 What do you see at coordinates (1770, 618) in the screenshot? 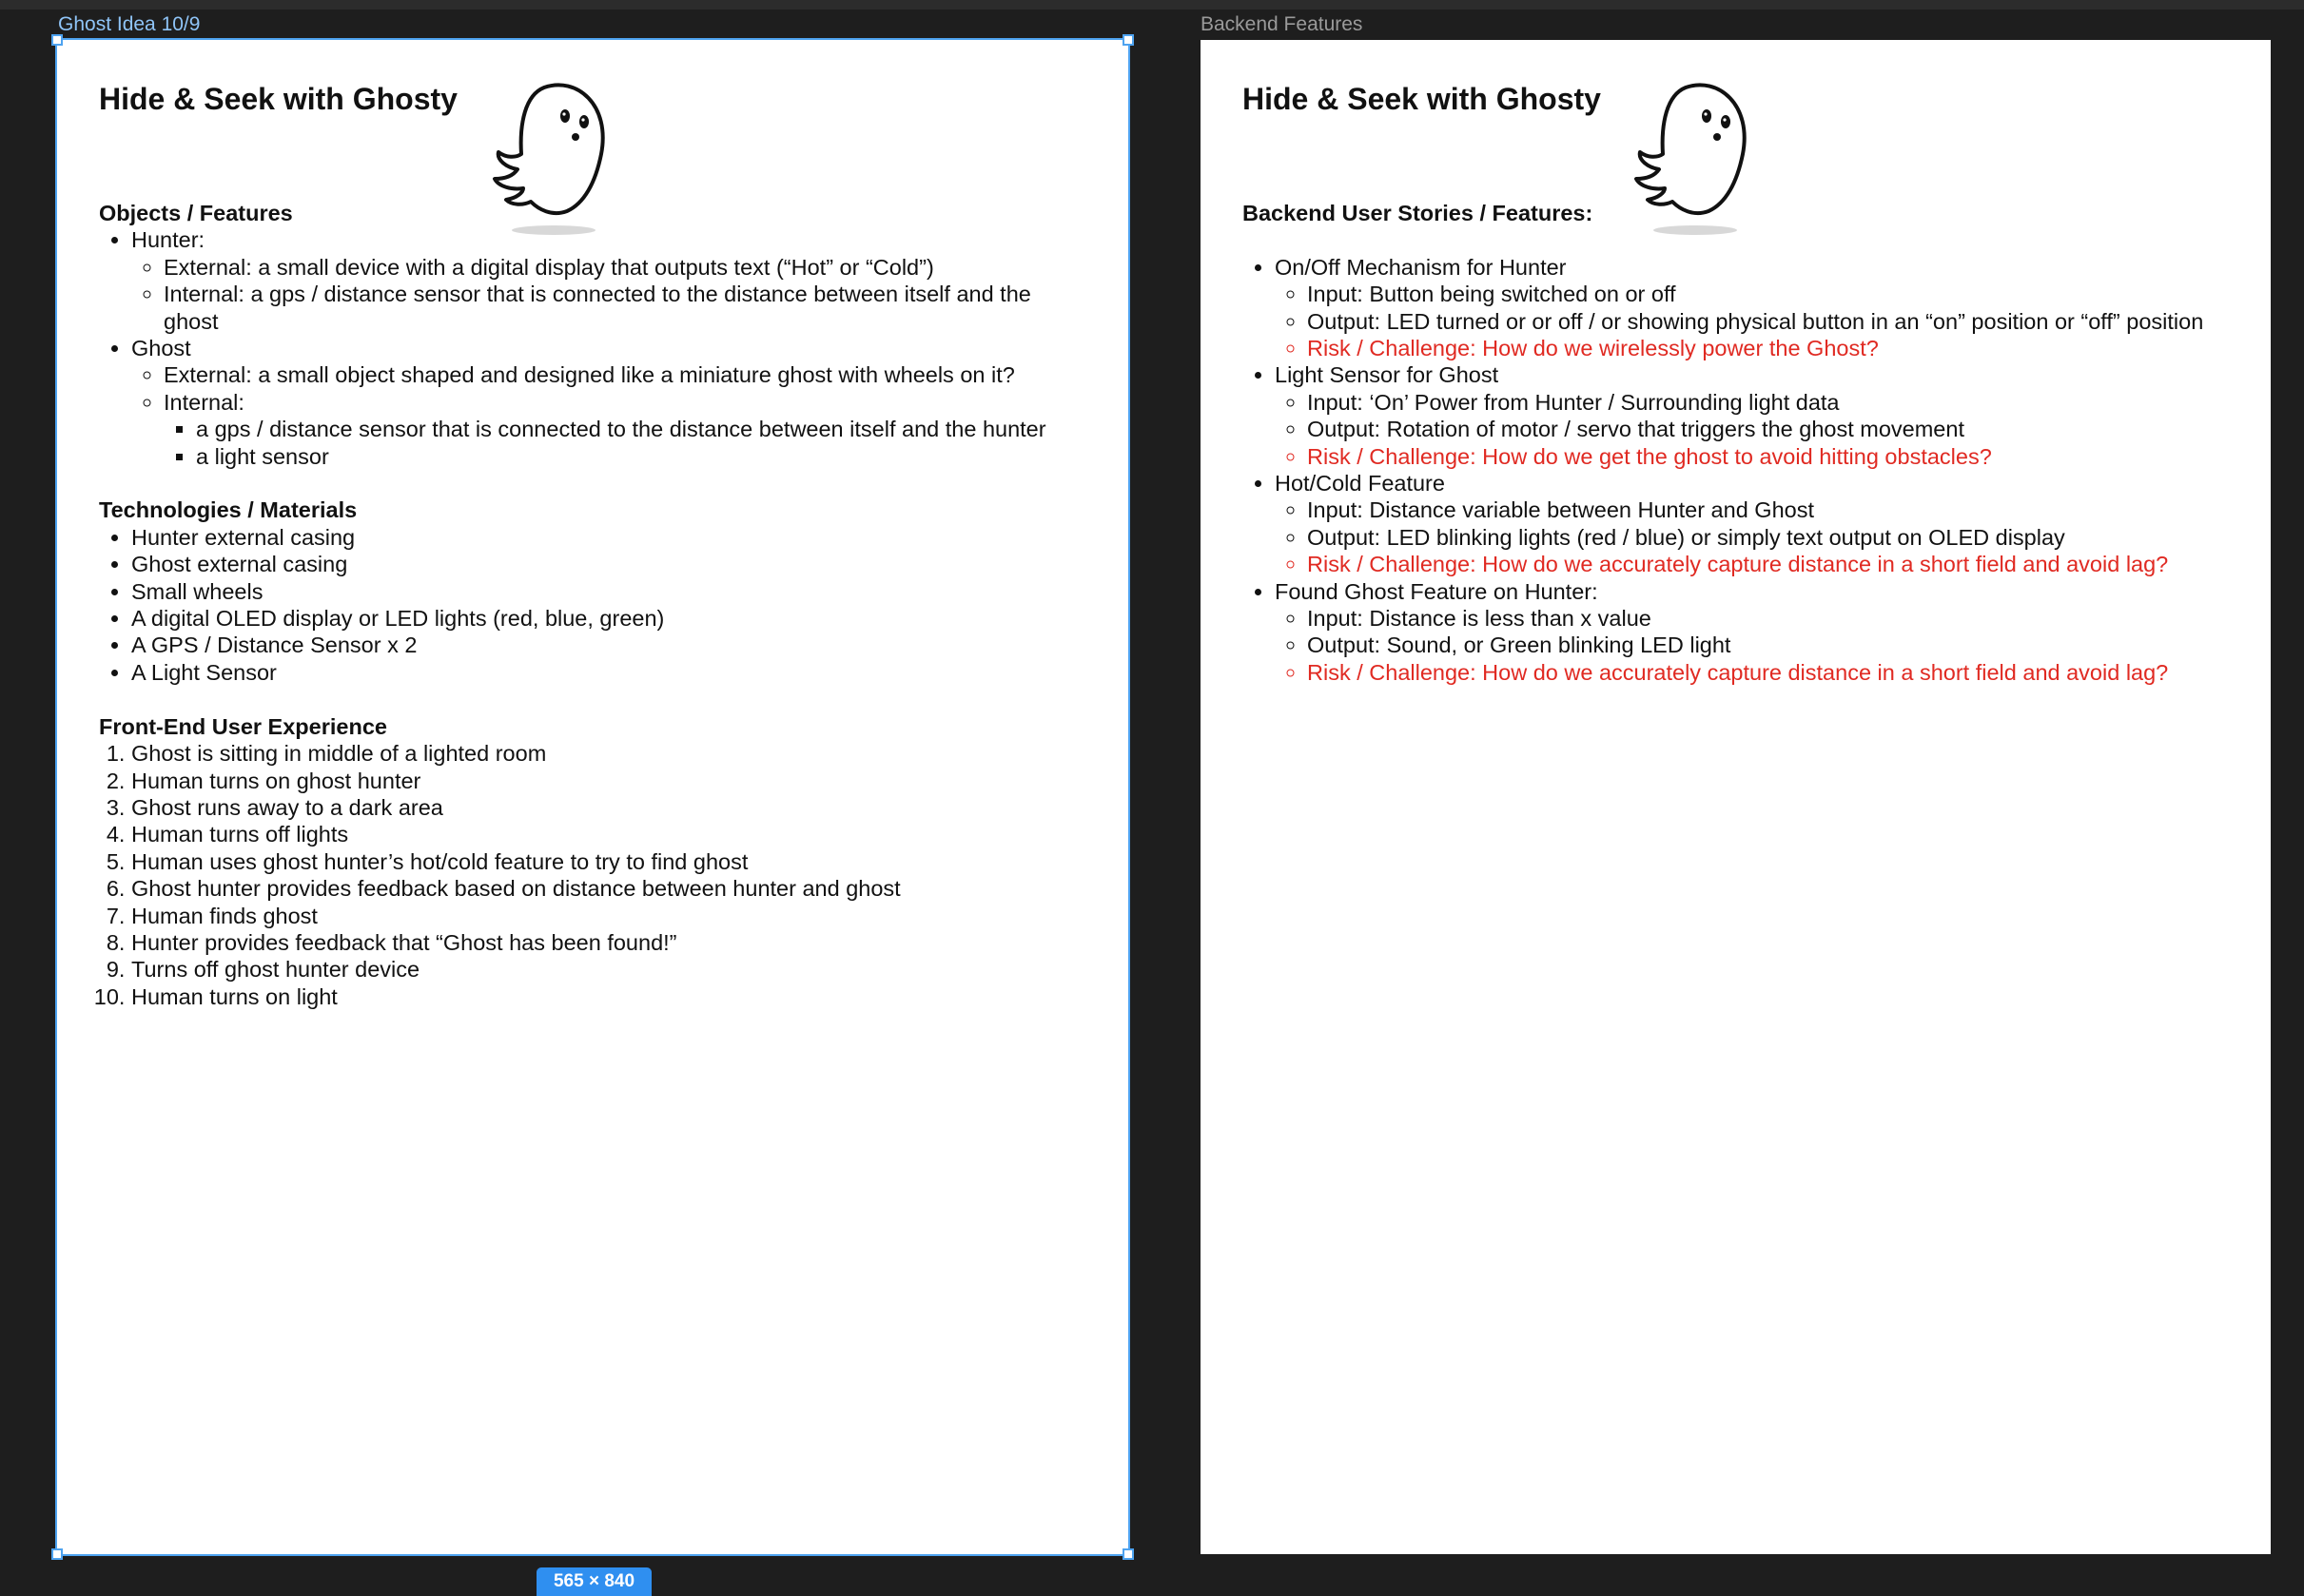
I see `feature-input: Input: Distance is less than x value` at bounding box center [1770, 618].